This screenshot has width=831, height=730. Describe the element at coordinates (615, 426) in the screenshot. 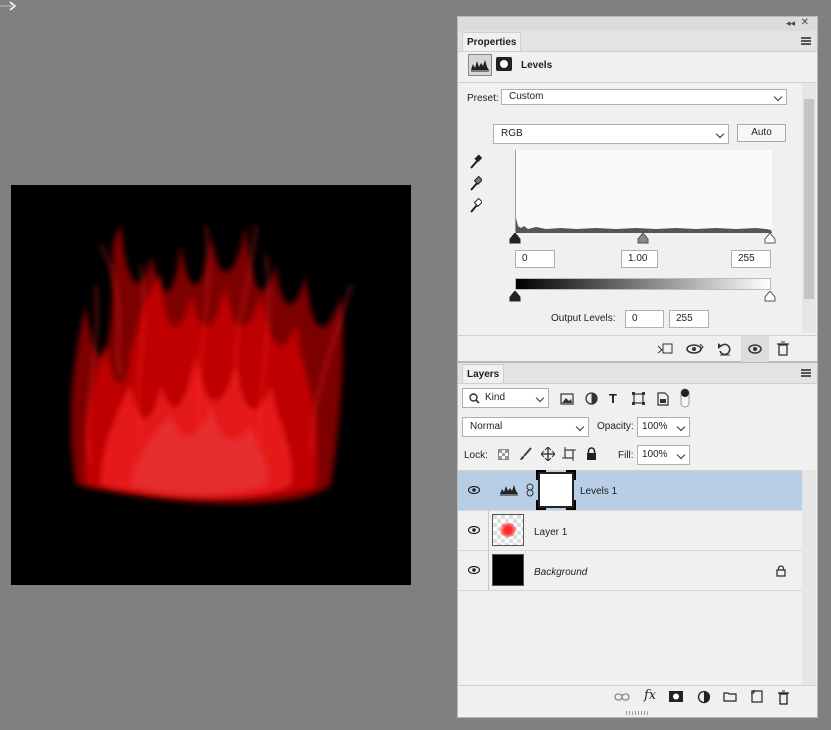

I see `opacity-label: Opacity:` at that location.